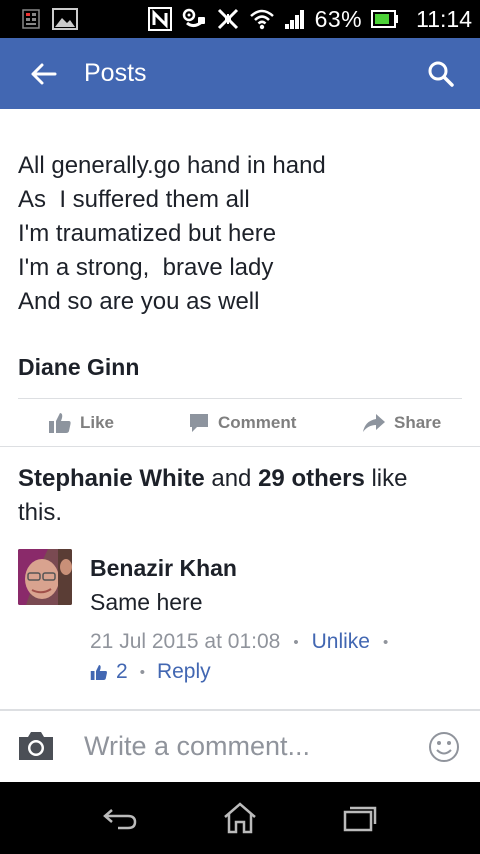  What do you see at coordinates (134, 199) in the screenshot?
I see `post-line: As I suffered them all` at bounding box center [134, 199].